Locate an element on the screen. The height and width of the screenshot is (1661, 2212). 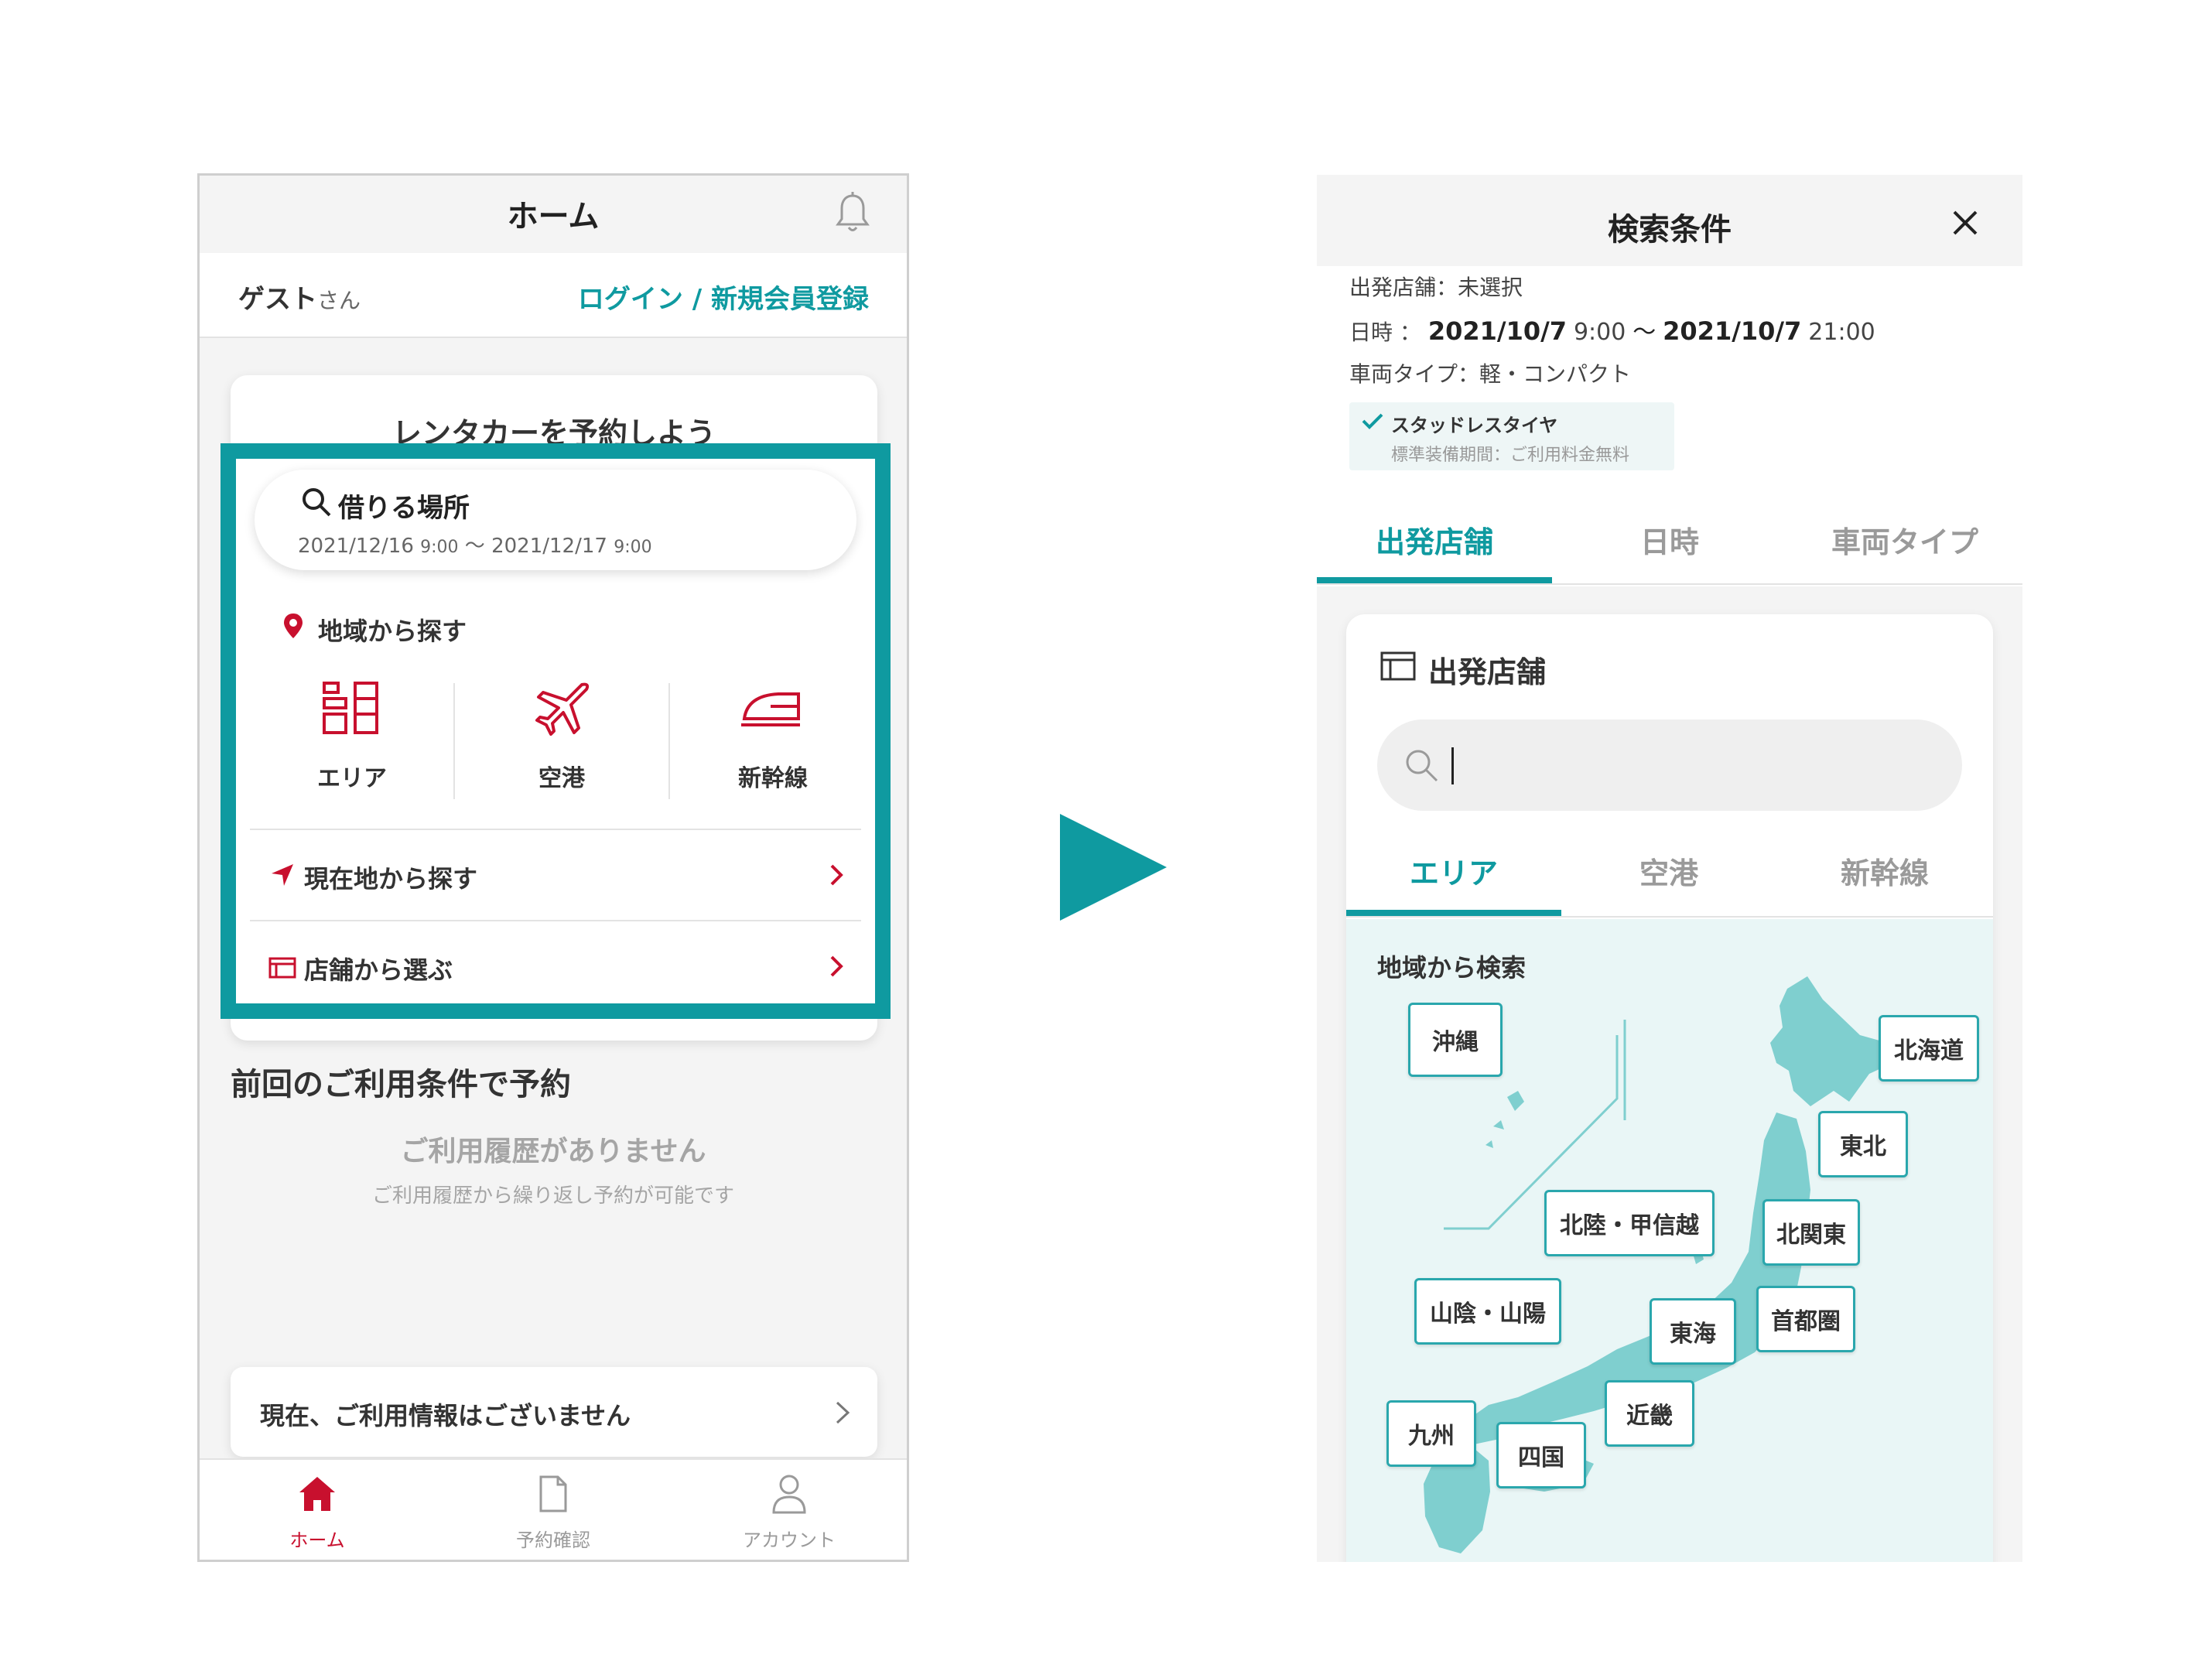
summary-vehicle: 車両タイプ：軽・コンパクト is located at coordinates (1490, 372).